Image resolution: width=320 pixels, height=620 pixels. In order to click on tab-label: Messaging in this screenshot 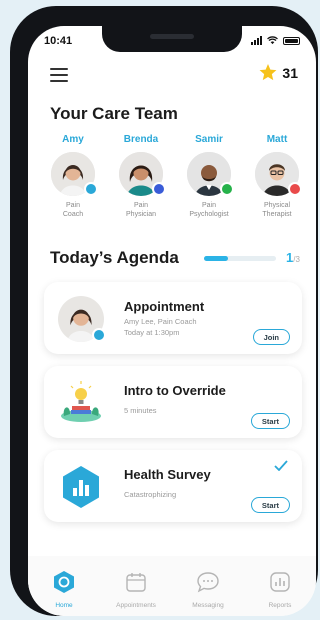, I will do `click(208, 605)`.